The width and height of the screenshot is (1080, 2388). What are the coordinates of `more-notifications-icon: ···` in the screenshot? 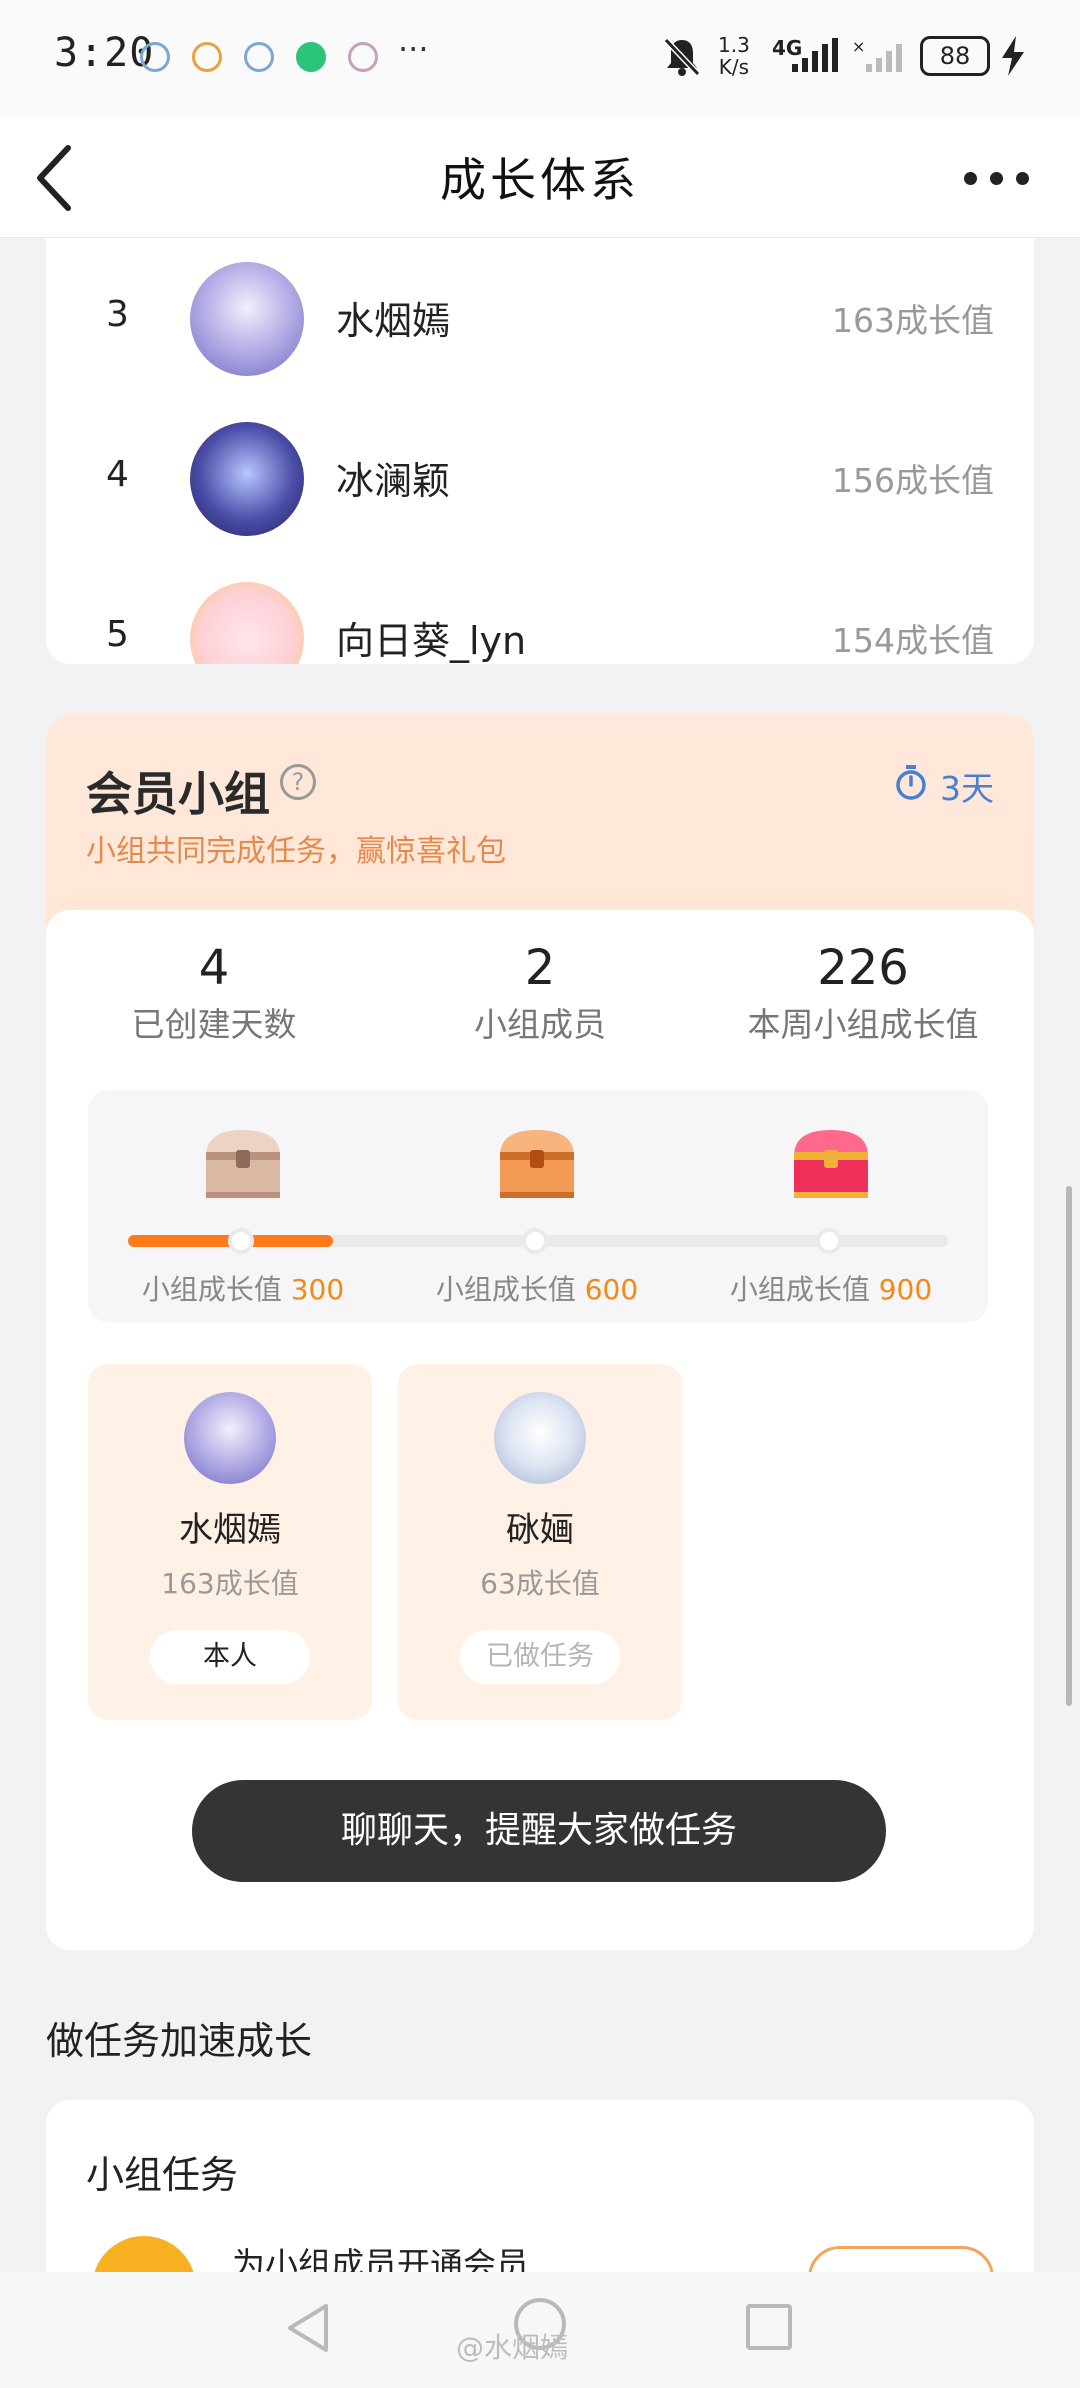 It's located at (413, 49).